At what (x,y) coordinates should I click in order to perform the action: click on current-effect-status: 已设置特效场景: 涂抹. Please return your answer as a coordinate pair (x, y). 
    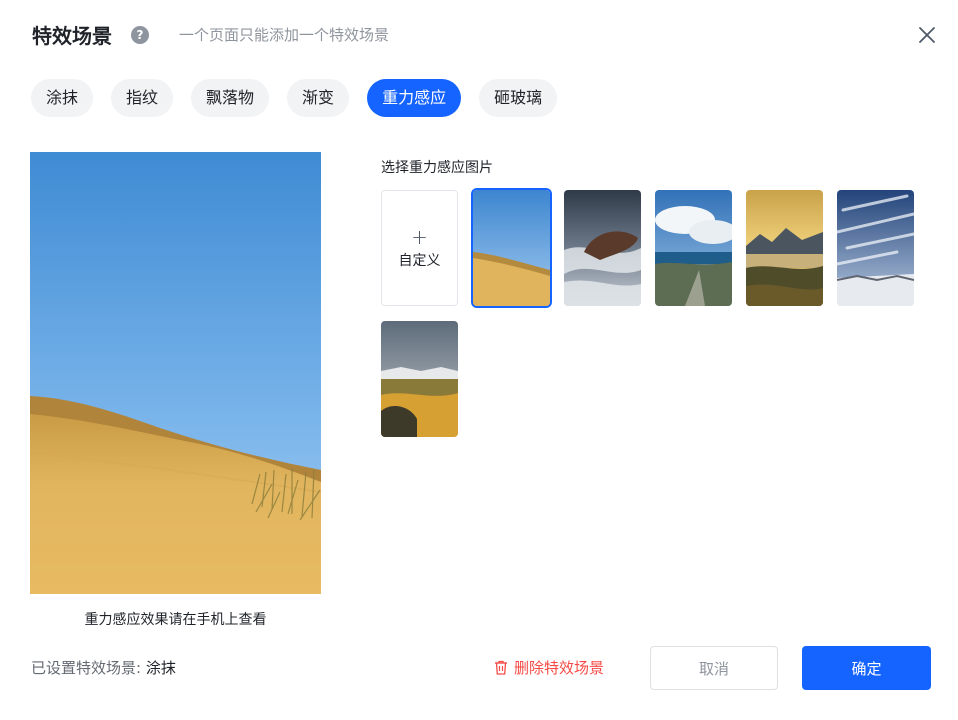
    Looking at the image, I should click on (103, 667).